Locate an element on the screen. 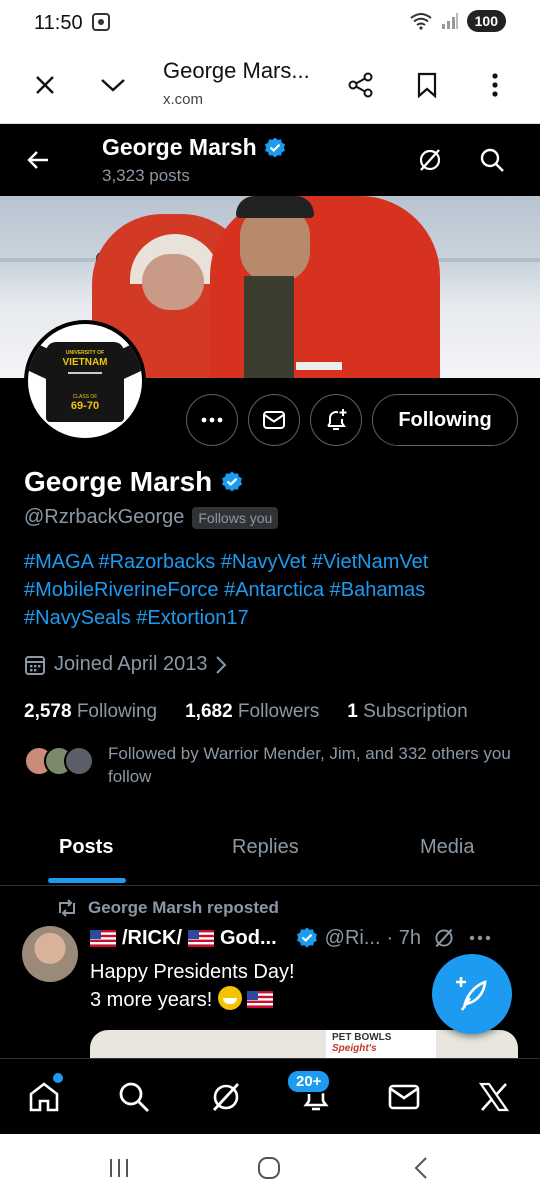 This screenshot has height=1200, width=540. profile-header: George Marsh 3,323 posts is located at coordinates (270, 160).